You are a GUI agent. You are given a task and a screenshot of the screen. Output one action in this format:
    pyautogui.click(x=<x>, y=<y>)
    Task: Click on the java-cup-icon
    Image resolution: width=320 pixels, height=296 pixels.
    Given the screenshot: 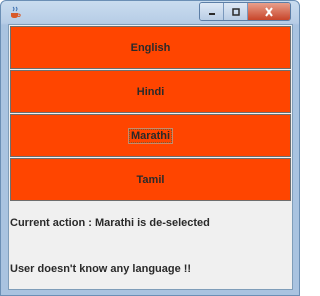 What is the action you would take?
    pyautogui.click(x=15, y=12)
    